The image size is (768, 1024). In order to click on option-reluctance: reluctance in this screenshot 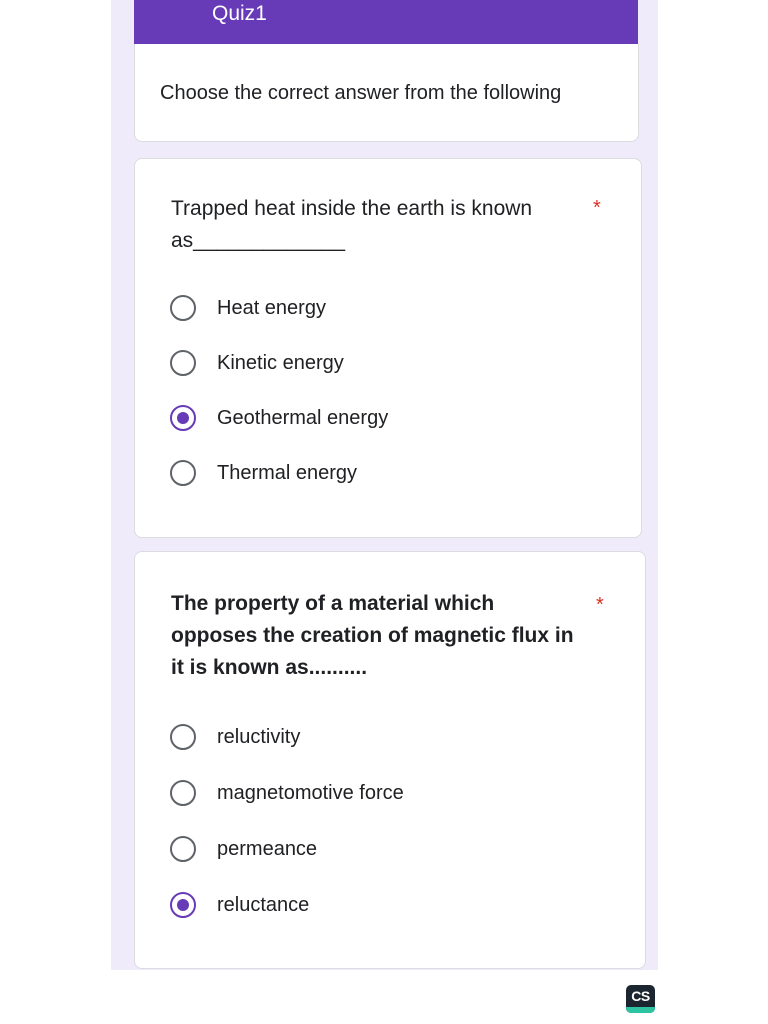, I will do `click(239, 905)`.